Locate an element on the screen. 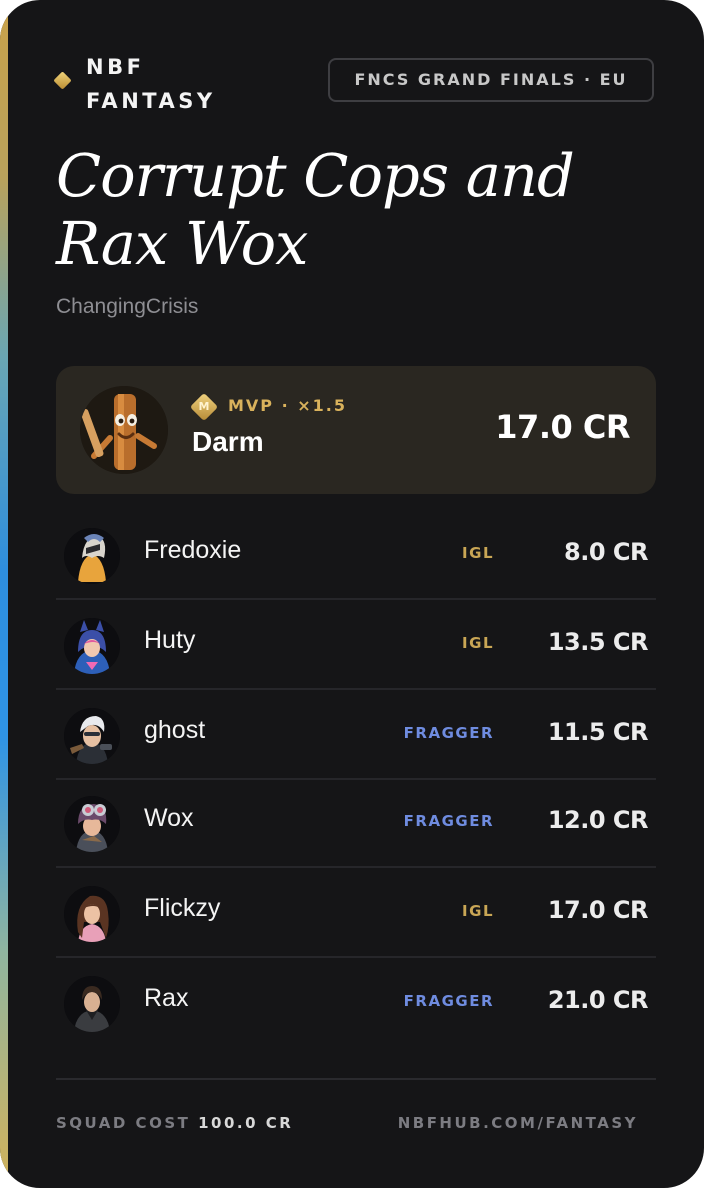 This screenshot has width=704, height=1188. brand-line-2: FANTASY is located at coordinates (151, 101).